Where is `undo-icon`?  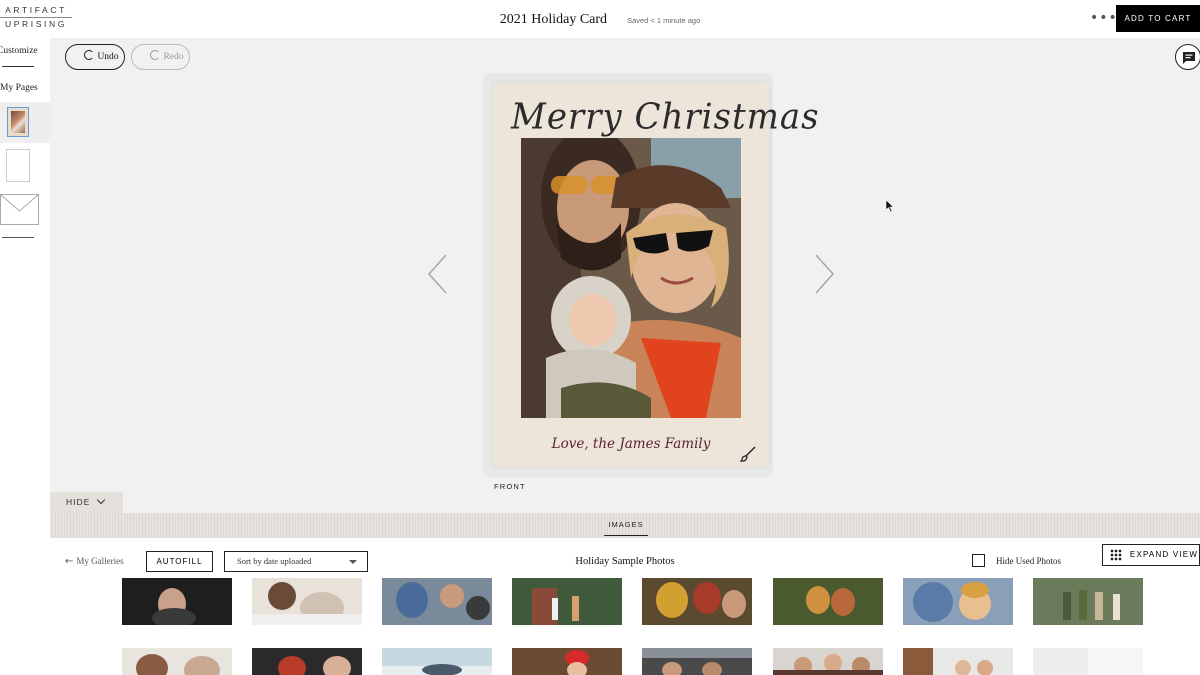 undo-icon is located at coordinates (89, 55).